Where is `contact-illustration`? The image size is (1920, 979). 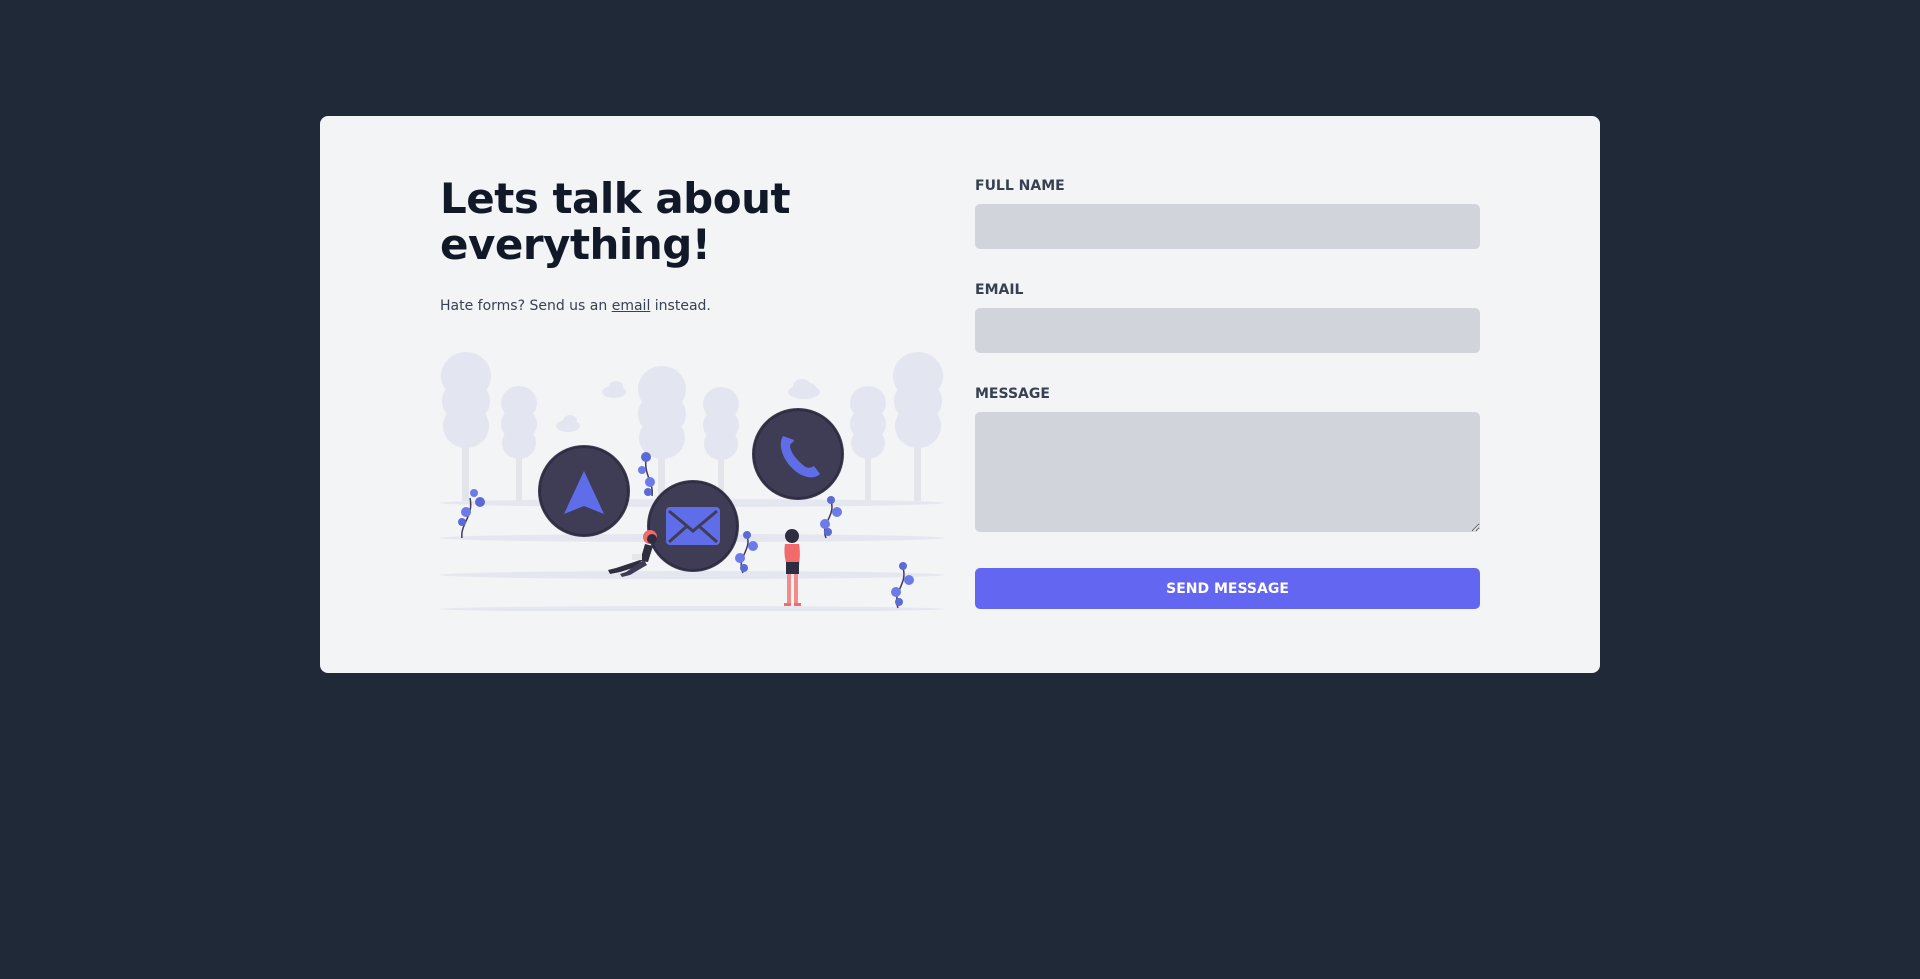 contact-illustration is located at coordinates (692, 479).